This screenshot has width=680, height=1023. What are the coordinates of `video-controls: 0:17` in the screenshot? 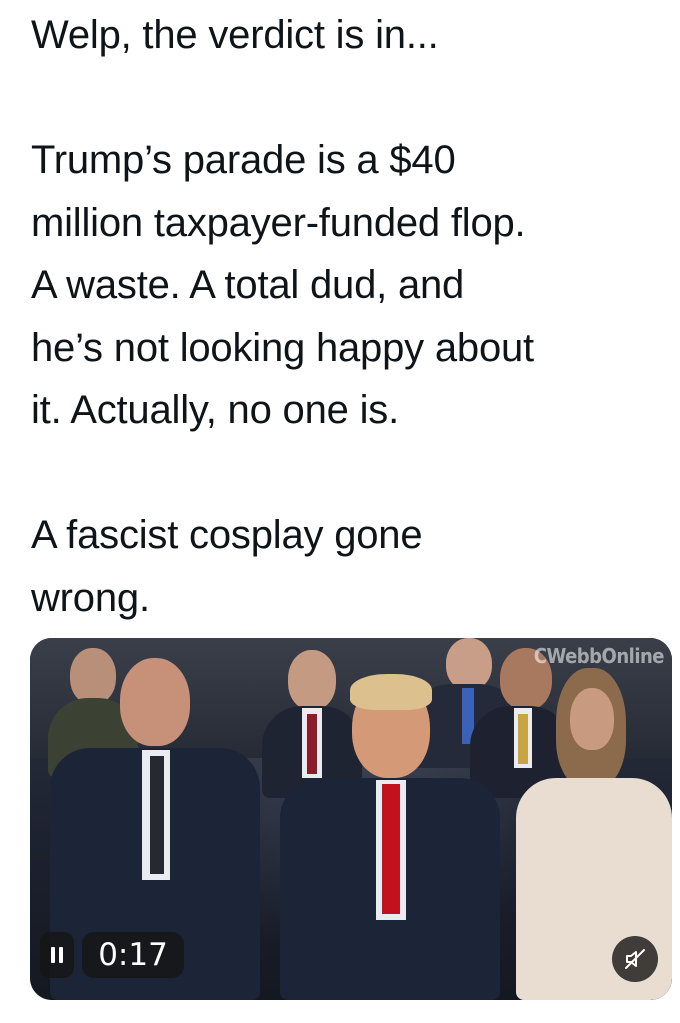 It's located at (112, 955).